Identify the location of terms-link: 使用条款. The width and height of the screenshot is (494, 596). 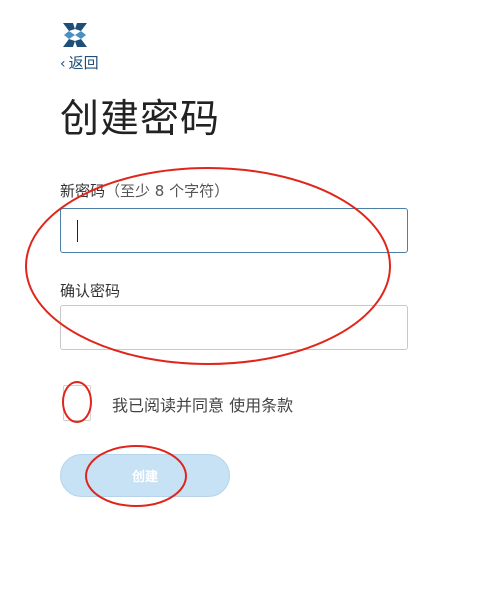
(261, 405).